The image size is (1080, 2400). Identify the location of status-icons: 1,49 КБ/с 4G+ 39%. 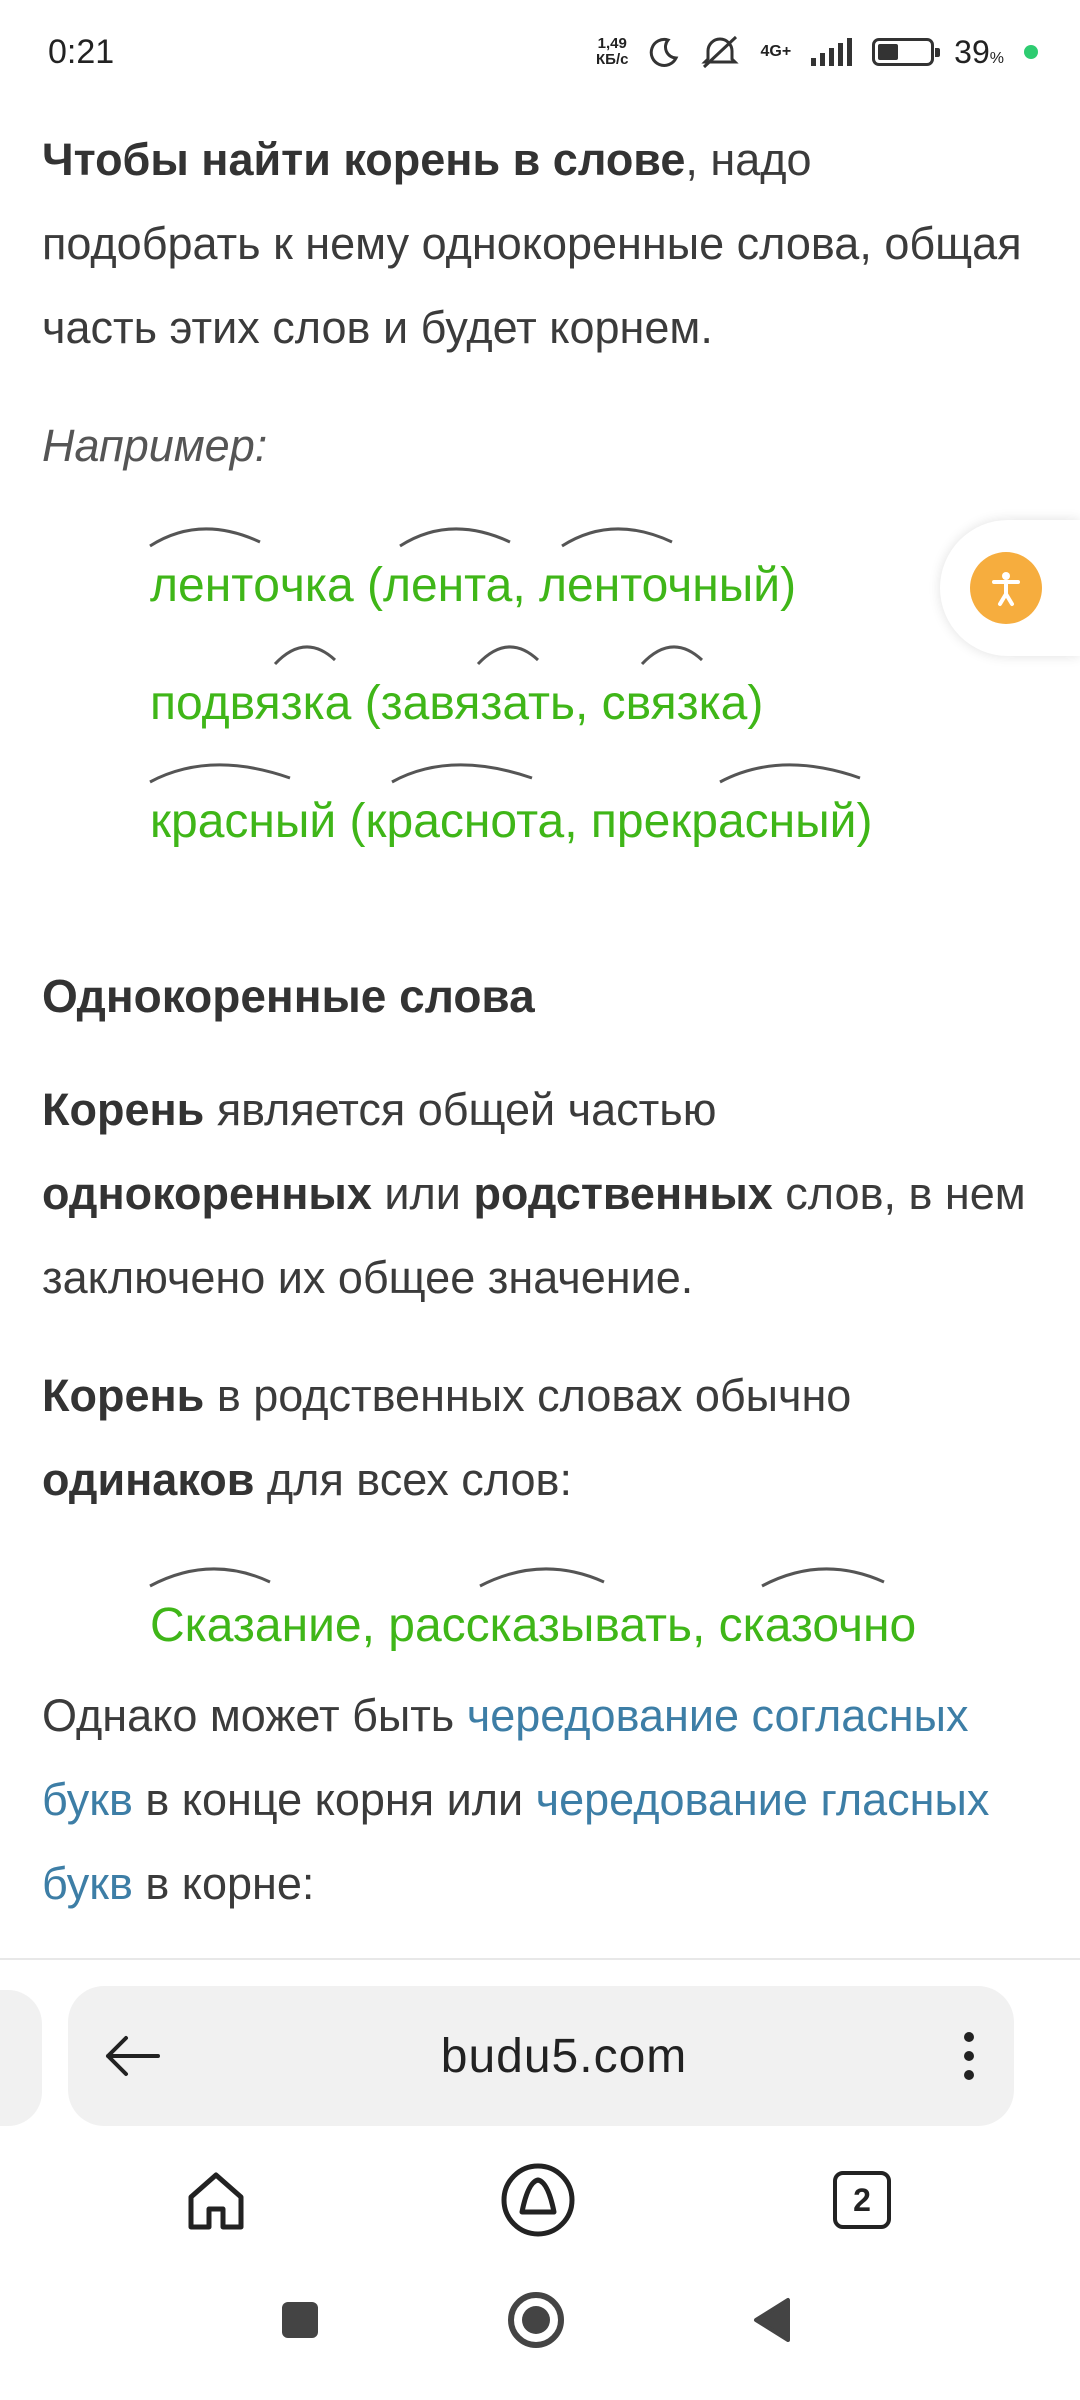
(817, 52).